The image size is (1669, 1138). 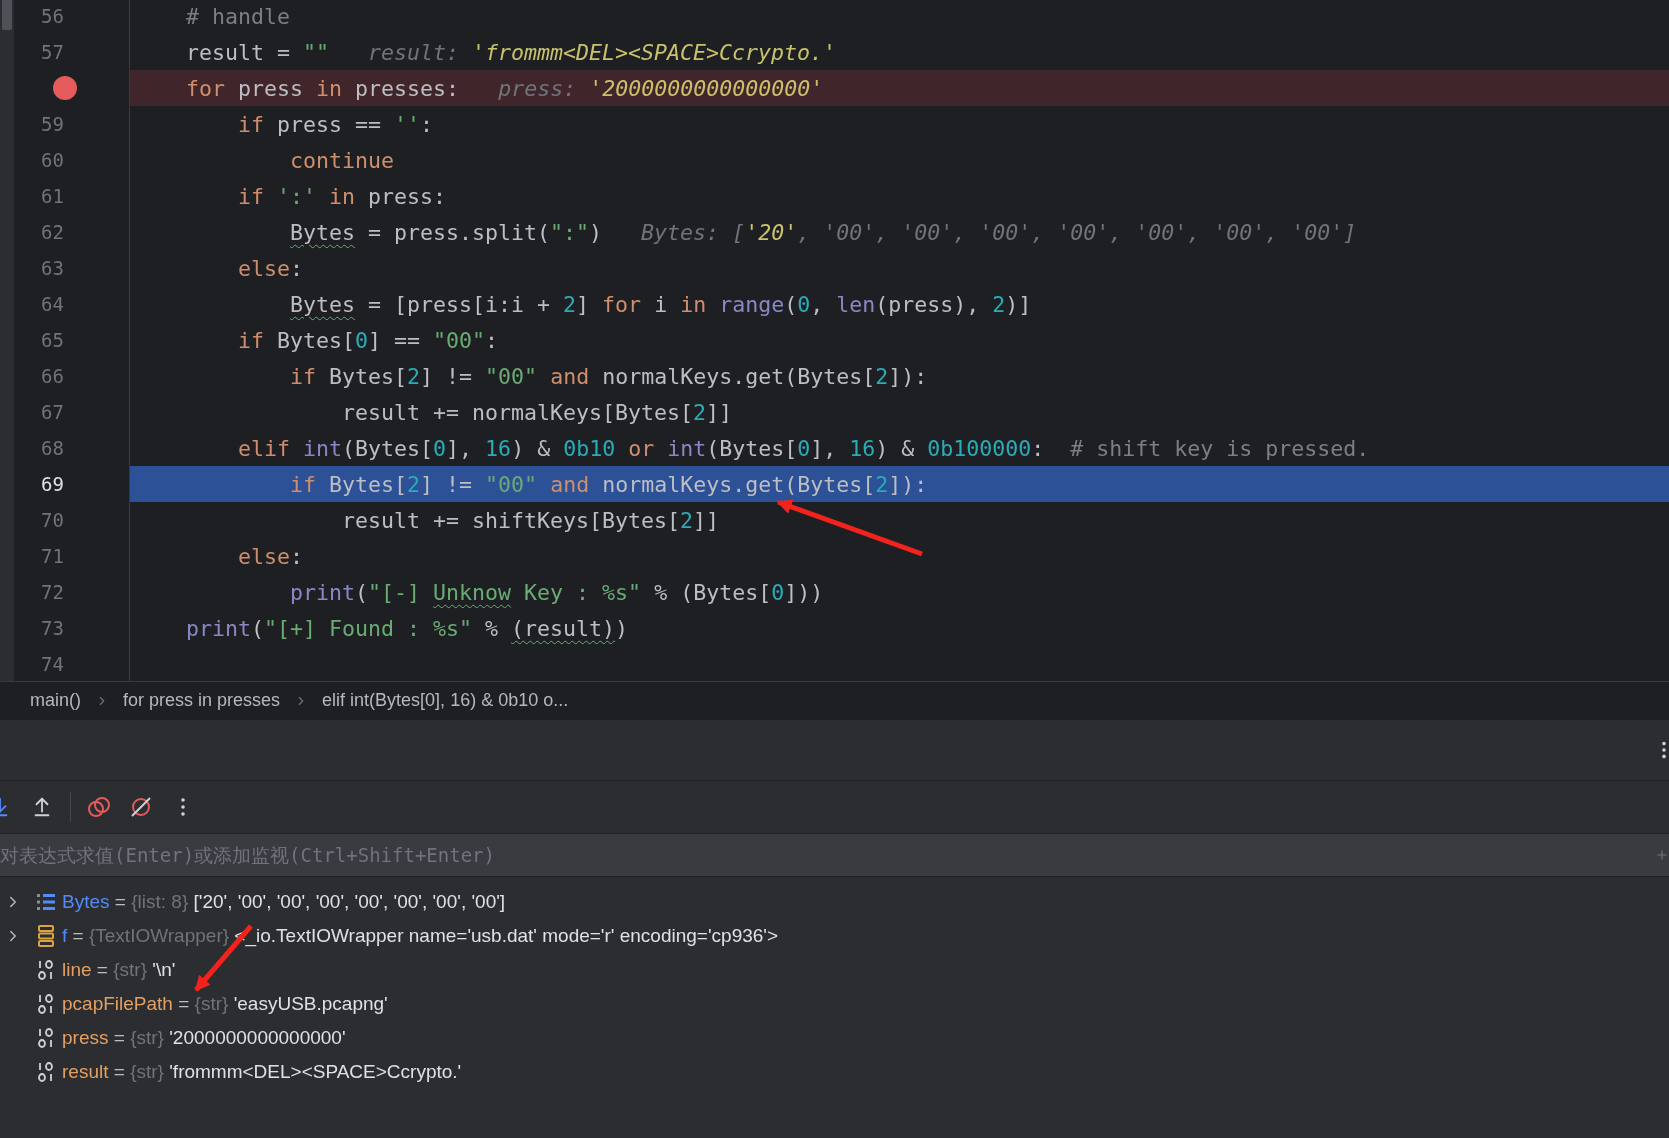 What do you see at coordinates (315, 1072) in the screenshot?
I see `variable-value: 'frommm<DEL><SPACE>Ccrypto.'` at bounding box center [315, 1072].